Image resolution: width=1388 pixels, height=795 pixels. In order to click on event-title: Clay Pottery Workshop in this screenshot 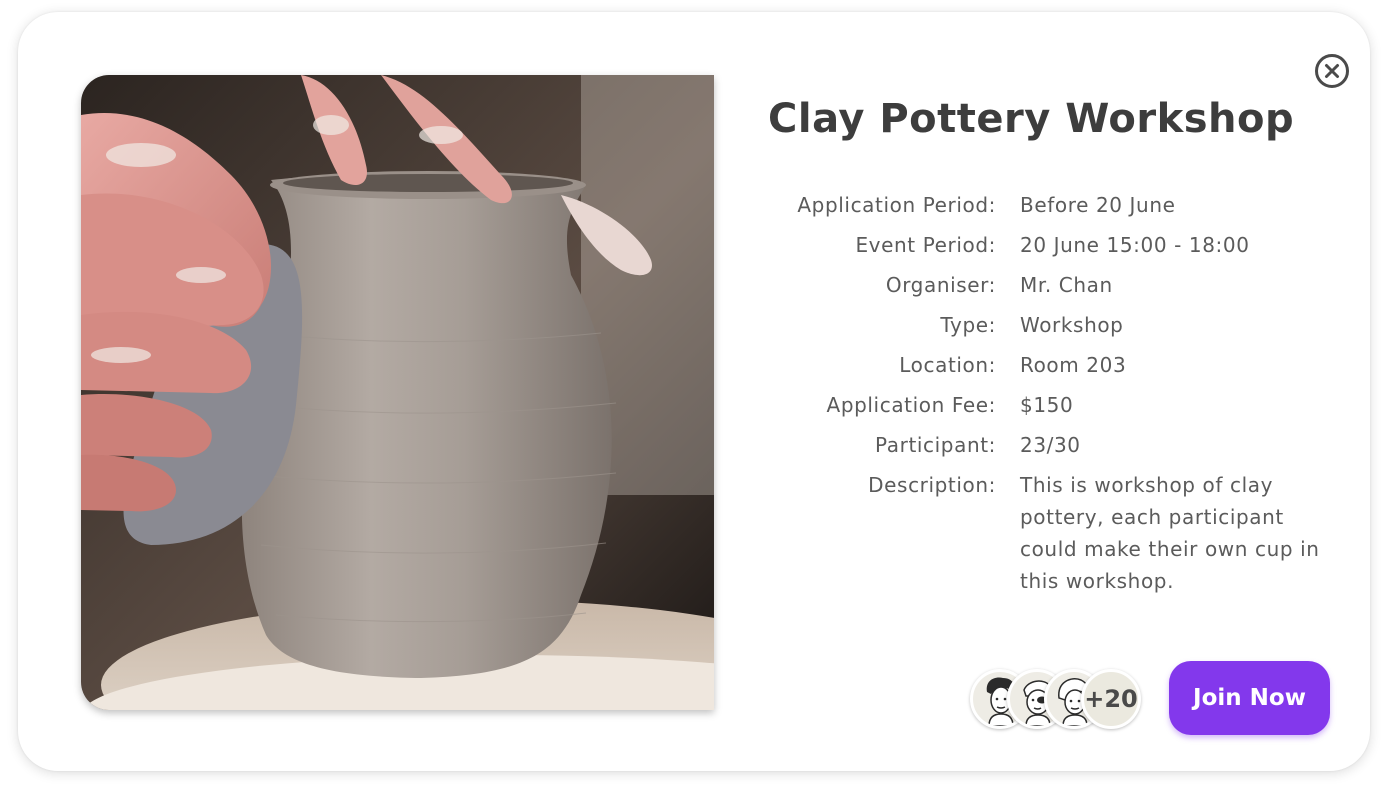, I will do `click(1031, 119)`.